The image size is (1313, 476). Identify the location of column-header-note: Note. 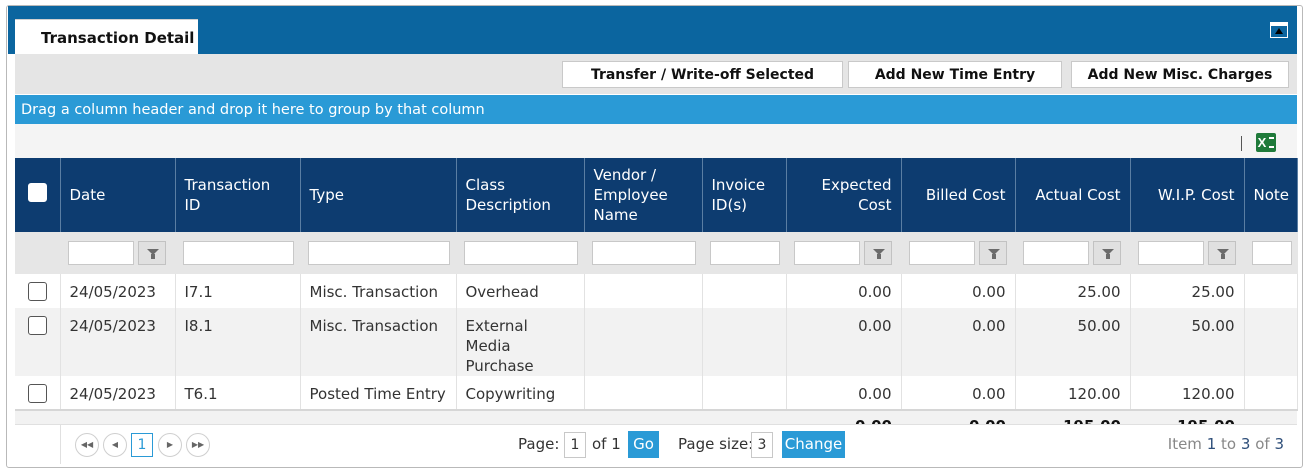
(1271, 195).